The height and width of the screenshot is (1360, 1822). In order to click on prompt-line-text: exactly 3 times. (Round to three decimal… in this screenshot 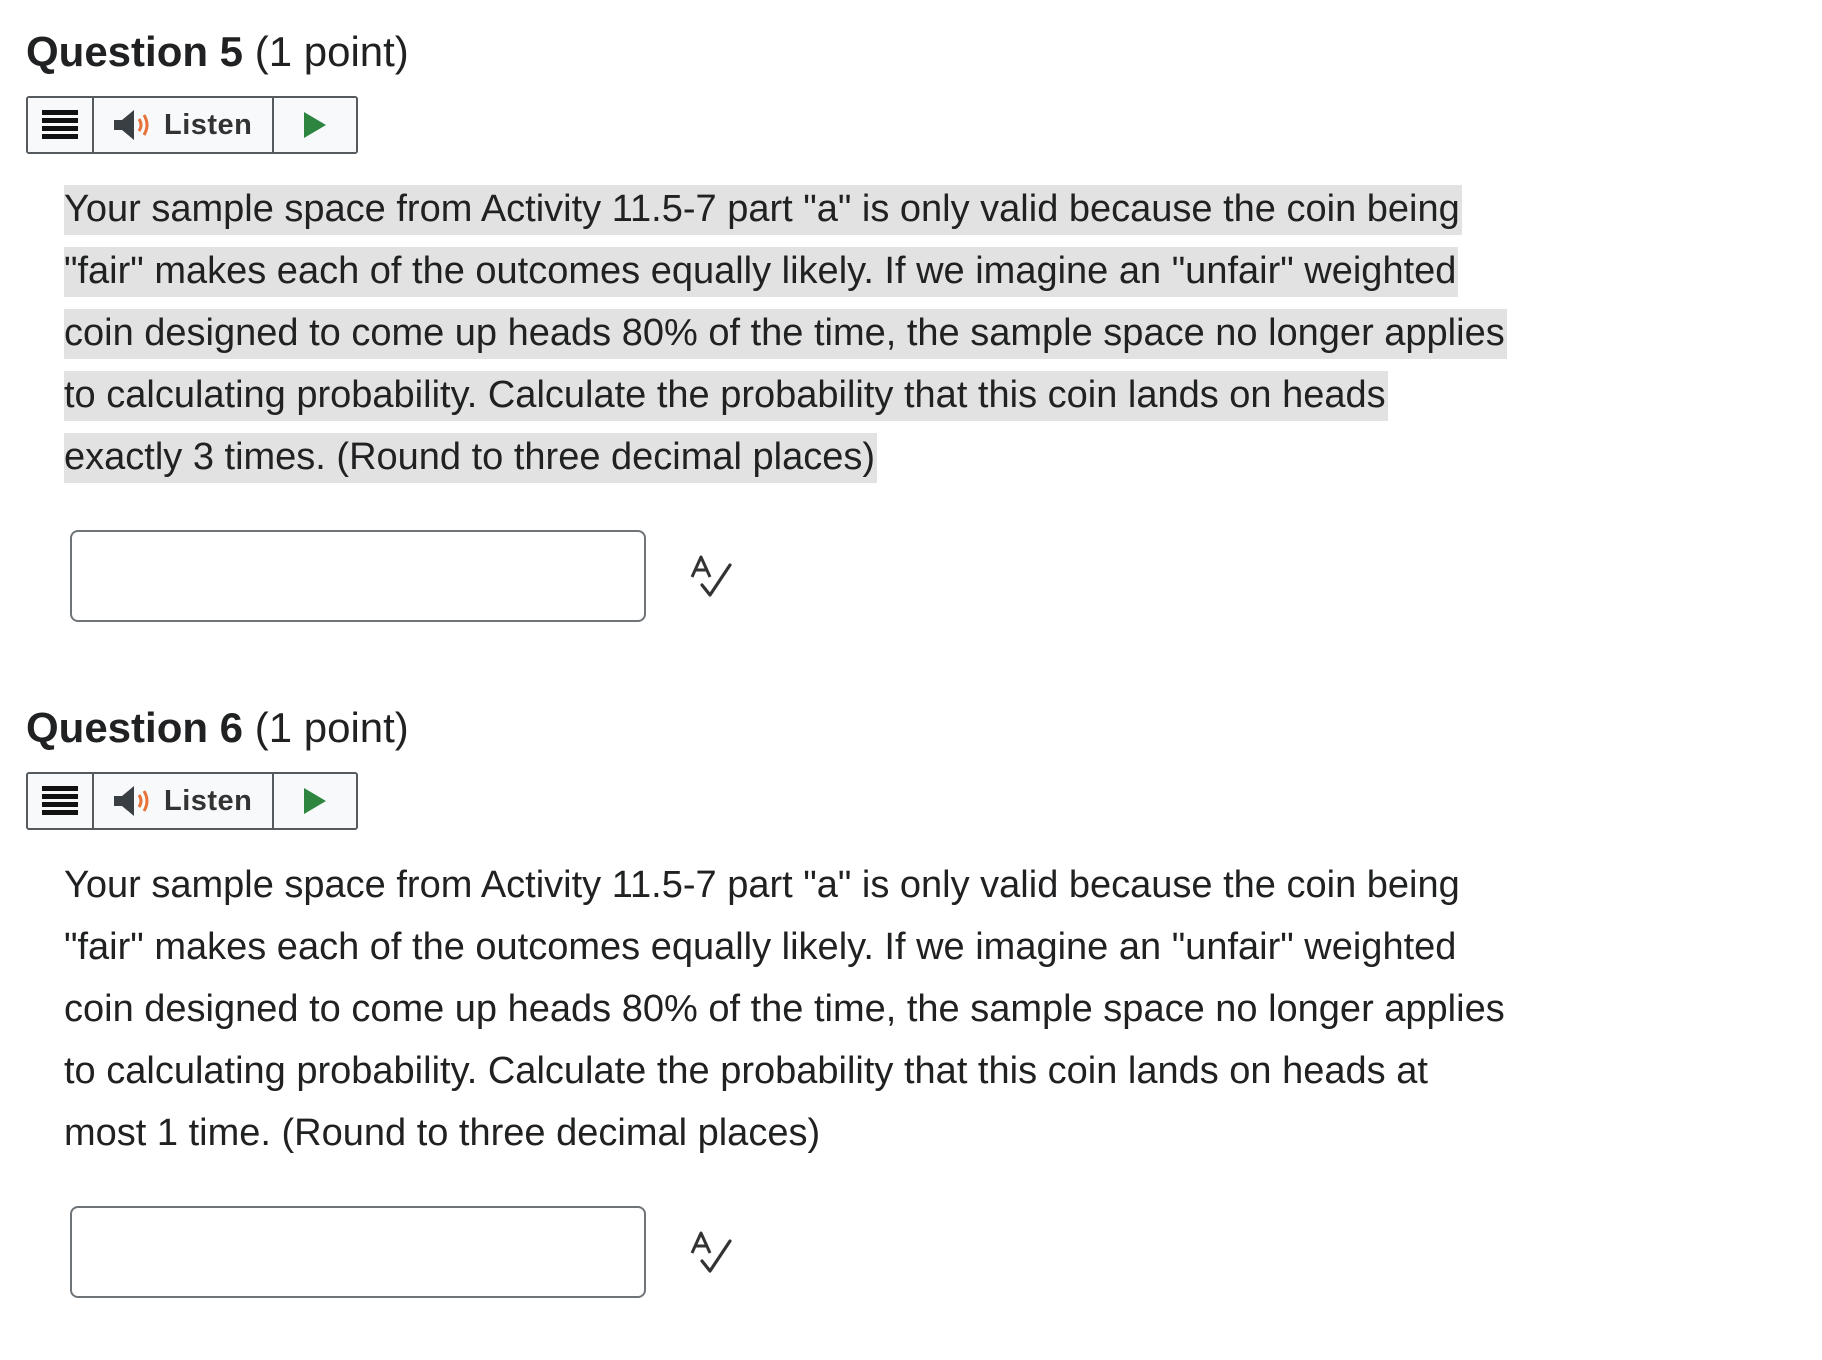, I will do `click(471, 458)`.